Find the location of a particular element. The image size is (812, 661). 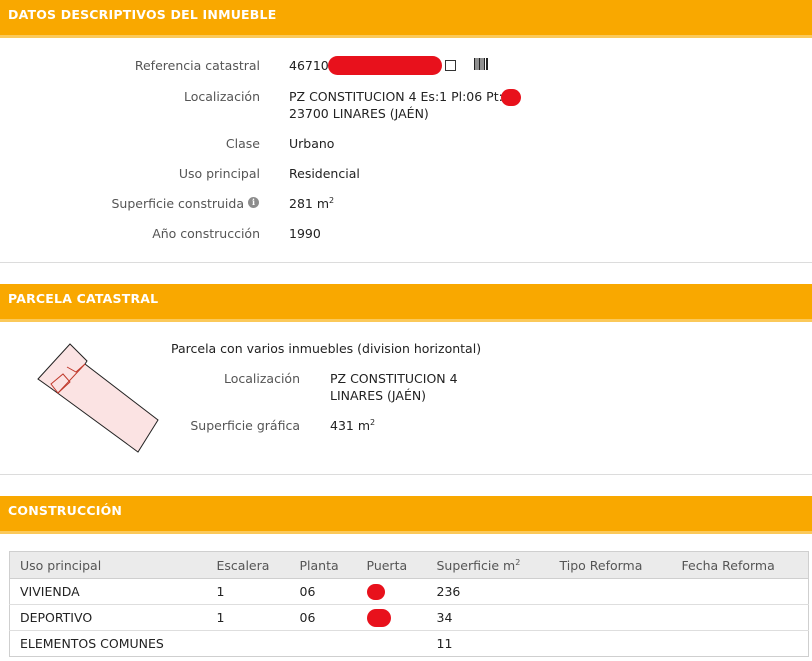

table-row: VIVIENDA 1 06 236 is located at coordinates (409, 591).